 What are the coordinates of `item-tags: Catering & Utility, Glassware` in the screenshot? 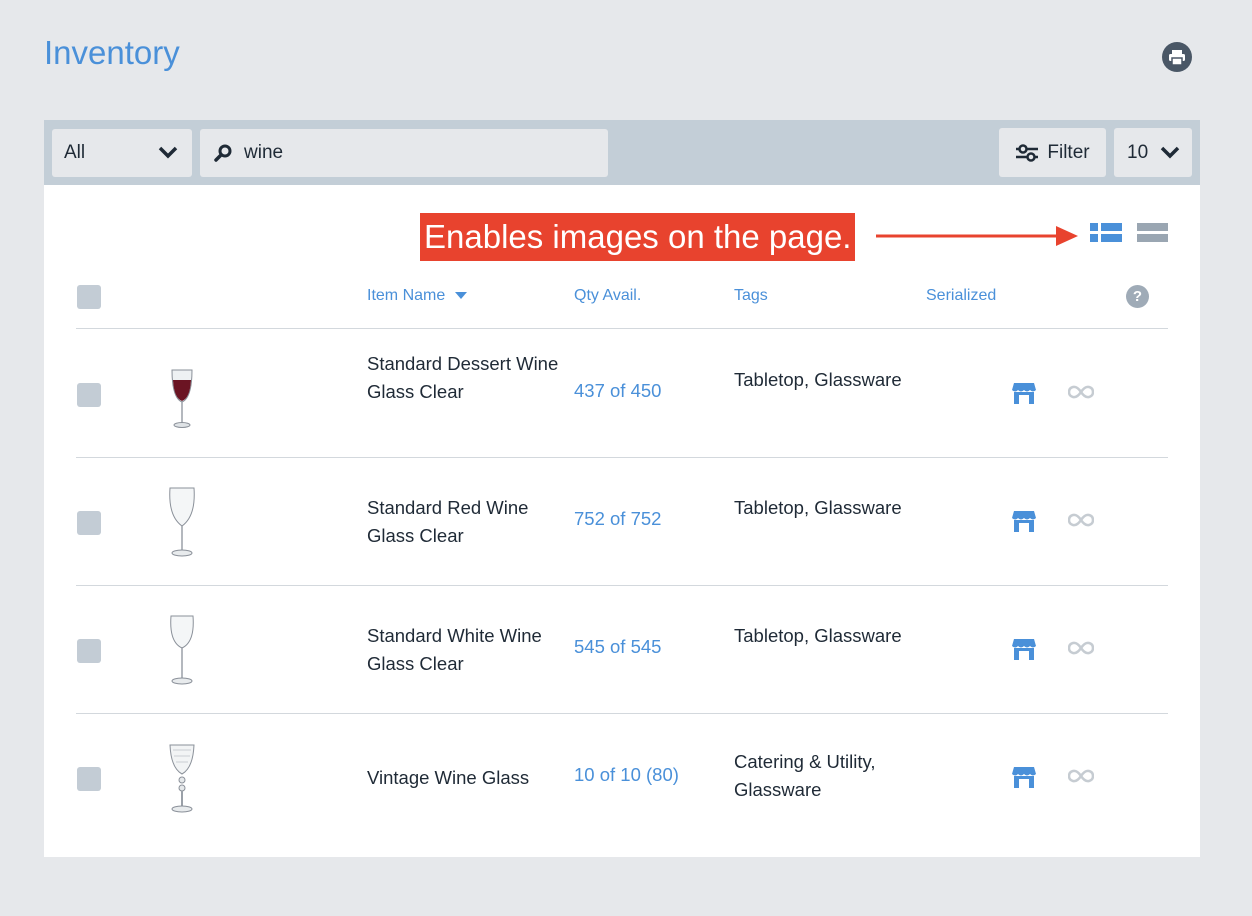 It's located at (805, 775).